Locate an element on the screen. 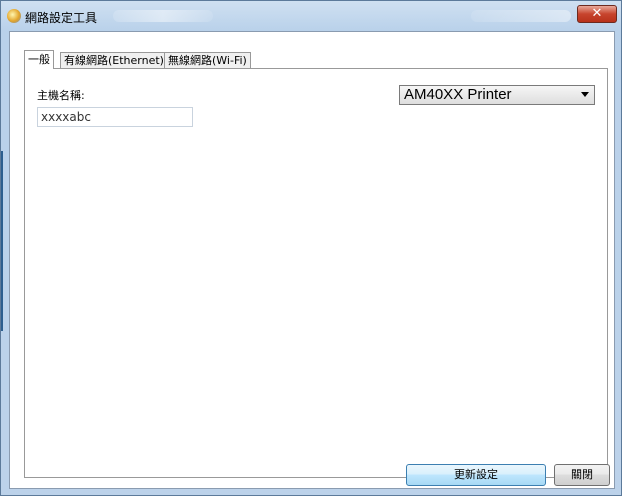  printer-model-select: AM40XX Printer is located at coordinates (497, 95).